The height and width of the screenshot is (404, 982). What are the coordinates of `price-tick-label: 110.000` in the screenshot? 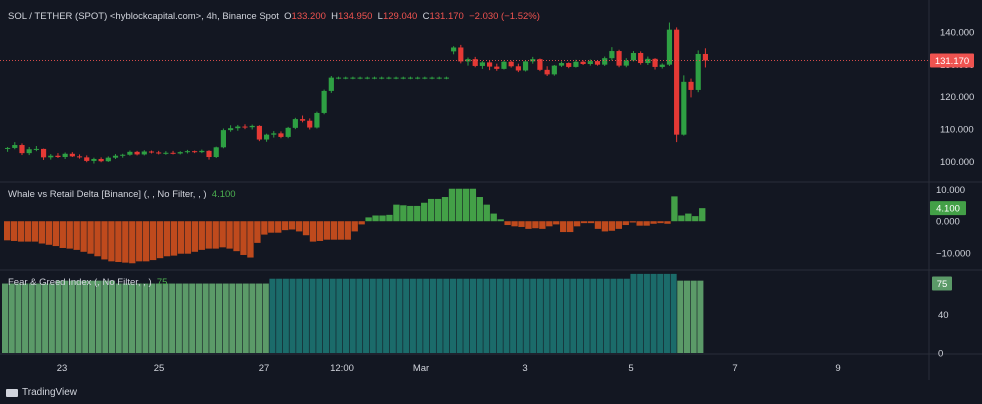 It's located at (957, 130).